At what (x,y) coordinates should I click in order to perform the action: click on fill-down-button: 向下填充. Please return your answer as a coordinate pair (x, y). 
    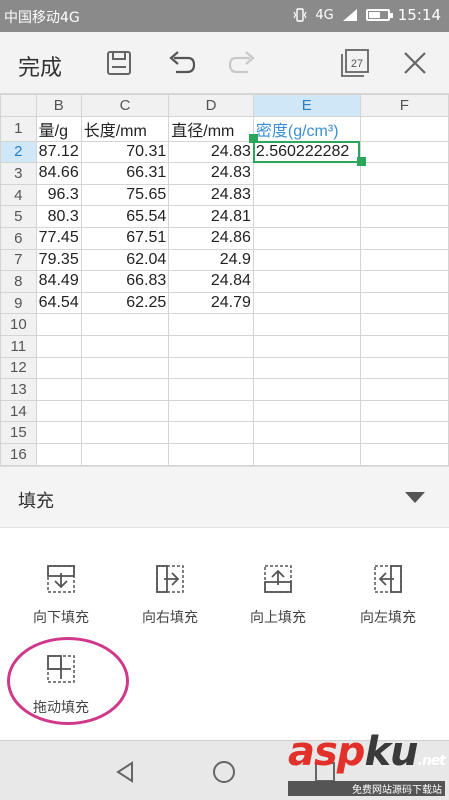
    Looking at the image, I should click on (61, 595).